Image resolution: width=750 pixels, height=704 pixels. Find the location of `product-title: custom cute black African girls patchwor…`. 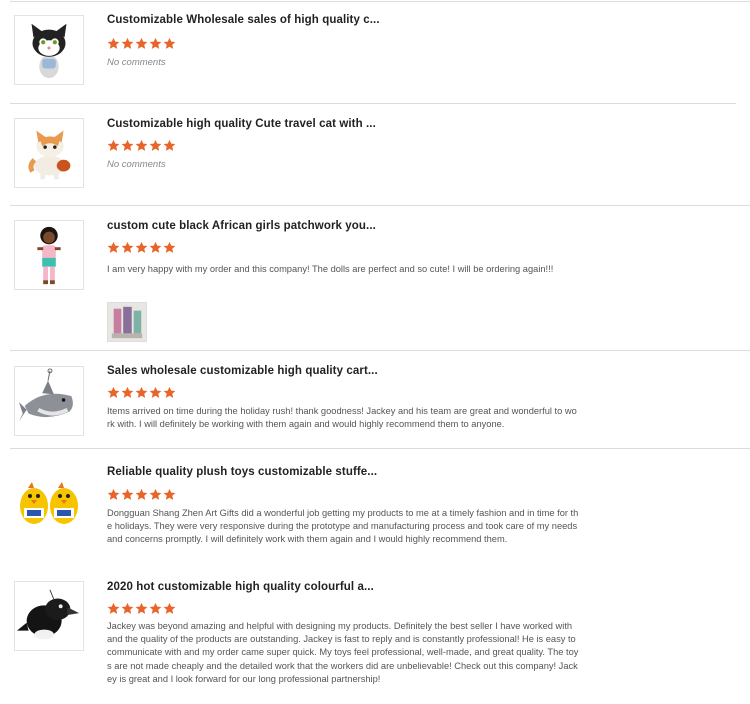

product-title: custom cute black African girls patchwor… is located at coordinates (241, 226).